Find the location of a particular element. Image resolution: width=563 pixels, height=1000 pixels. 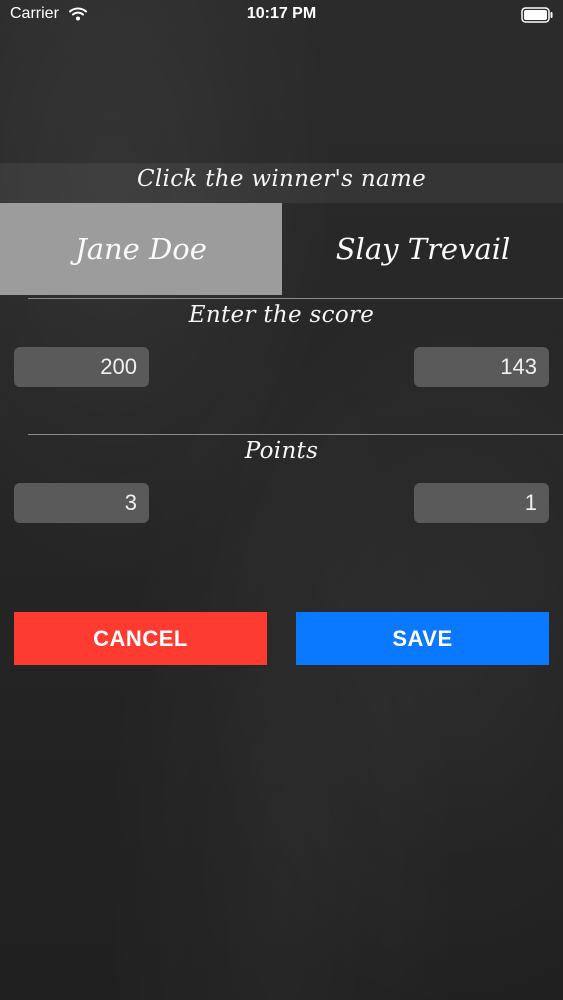

status-bar: Carrier 10:17 PM is located at coordinates (281, 15).